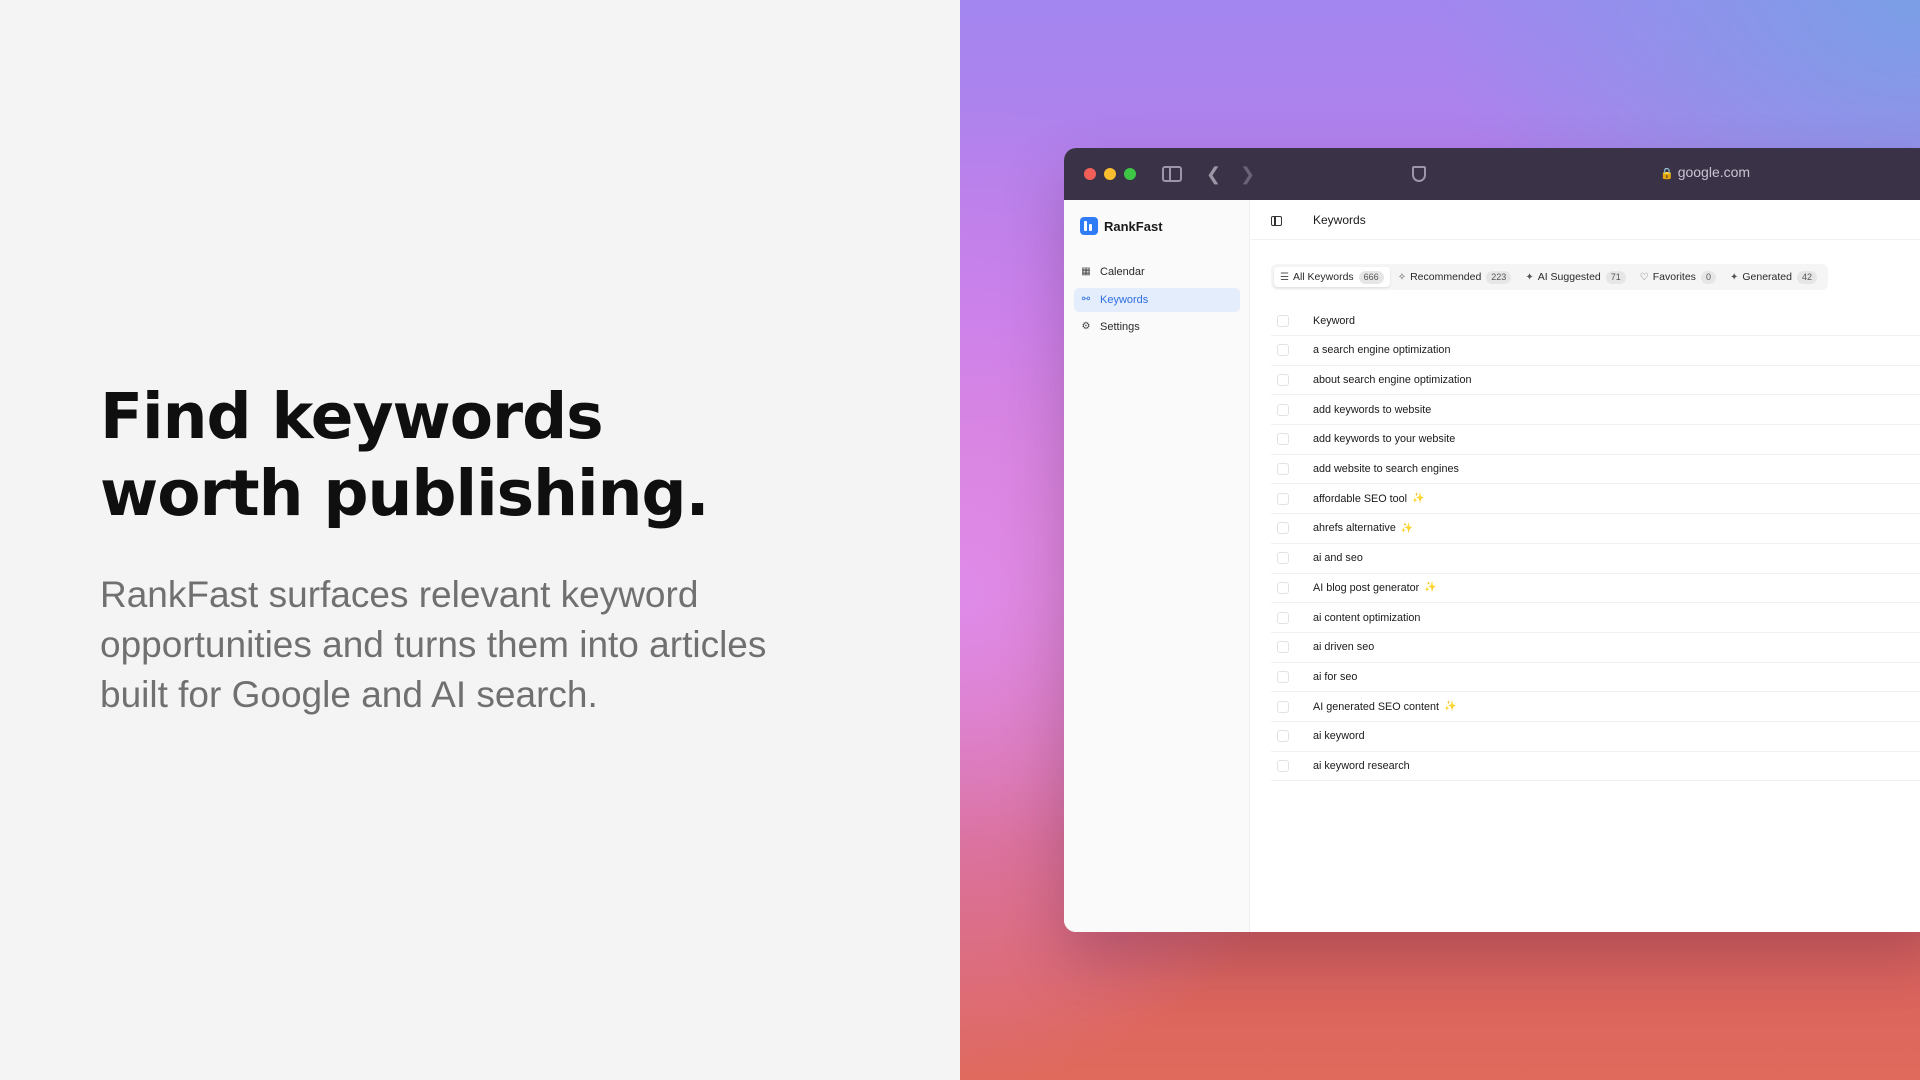  I want to click on keyword-text: add website to search engines, so click(1386, 469).